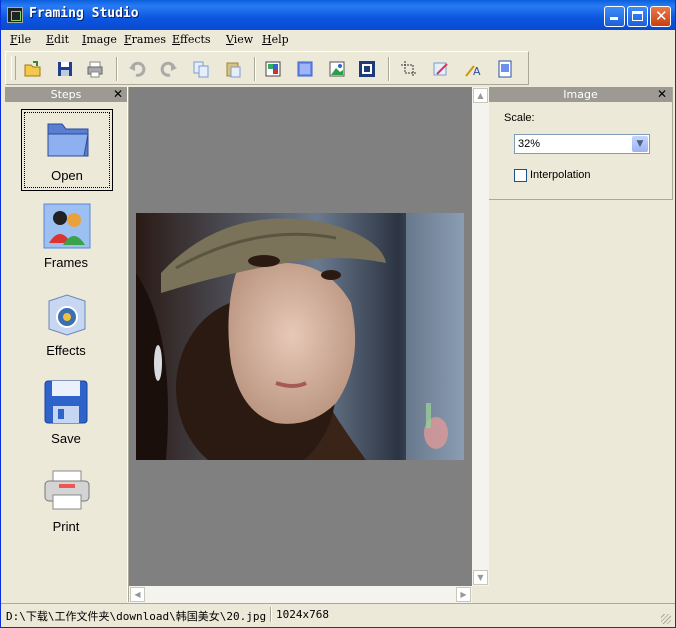 Image resolution: width=676 pixels, height=628 pixels. Describe the element at coordinates (136, 616) in the screenshot. I see `status-file-path: D:\下载\工作文件夹\download\韩国美女\20.jpg` at that location.